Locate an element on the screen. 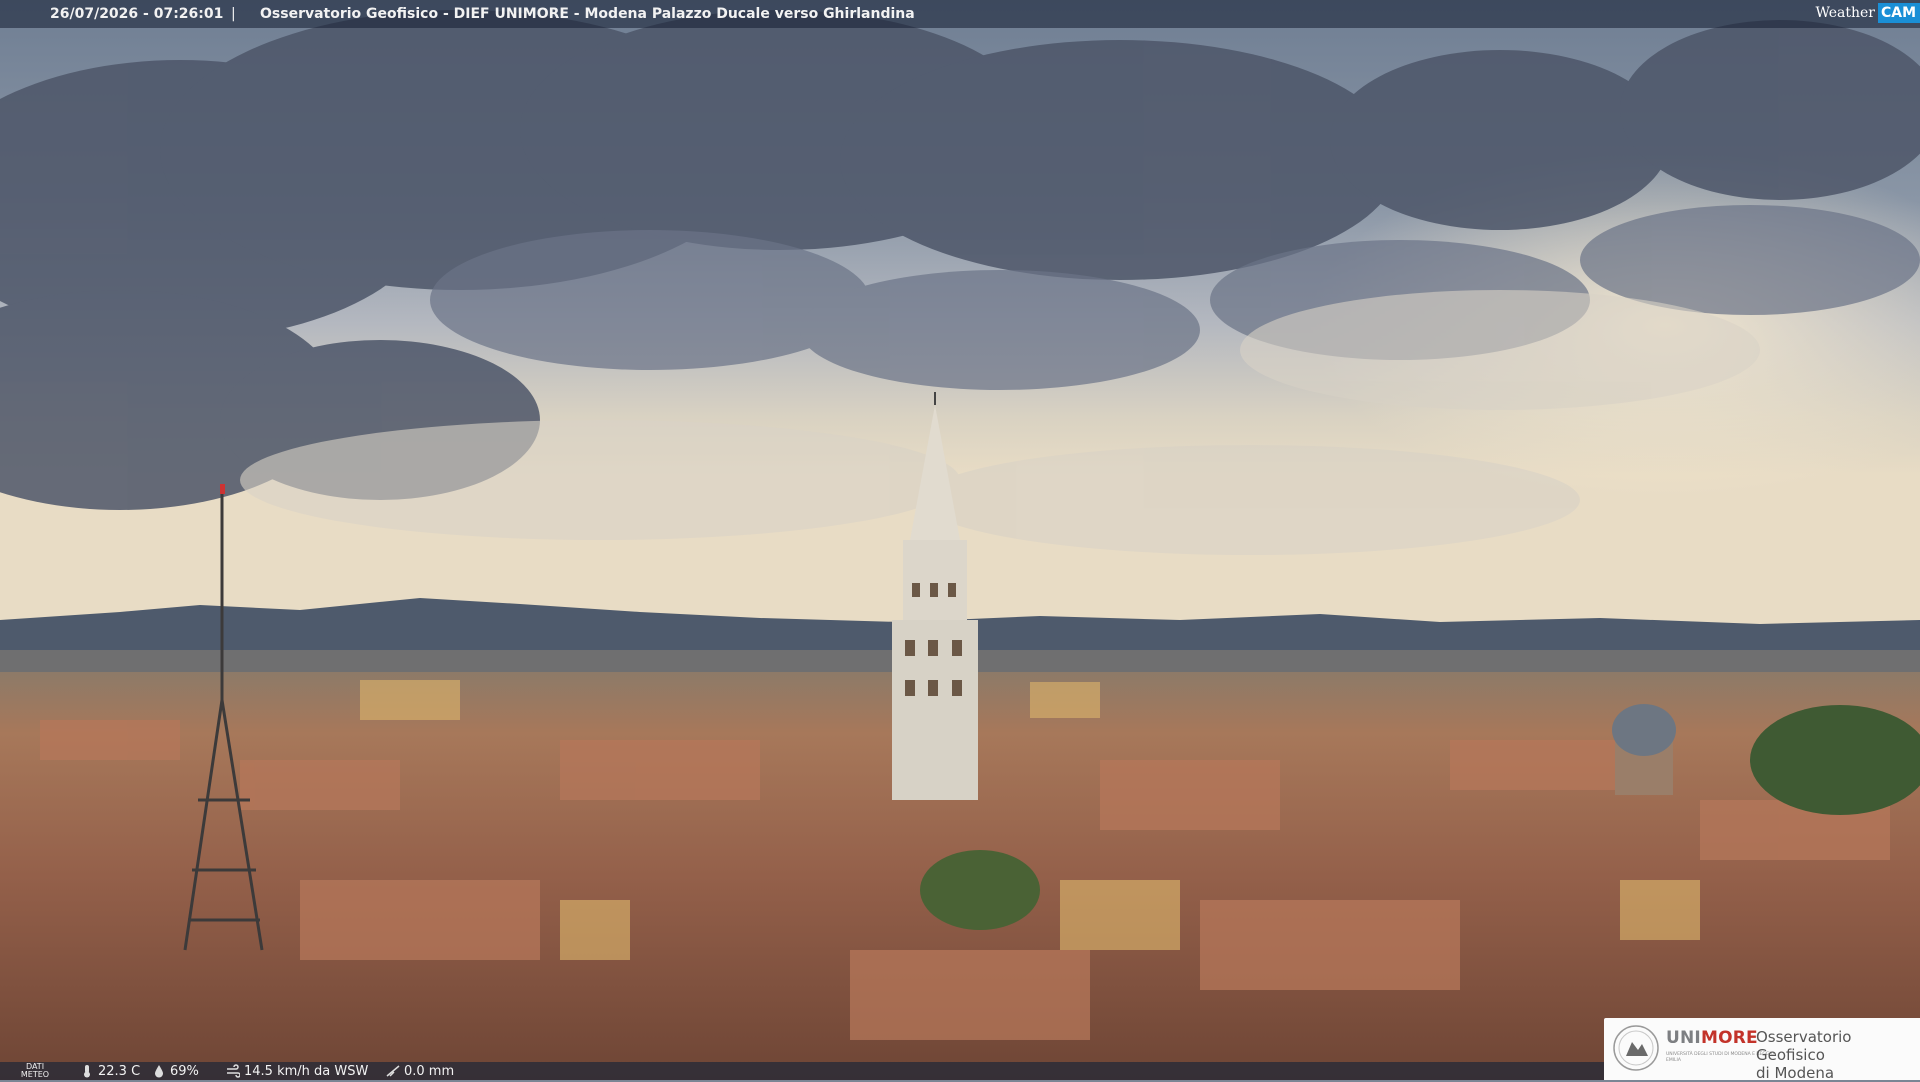 The image size is (1920, 1082). temperature-reading: 22.3 C is located at coordinates (110, 1071).